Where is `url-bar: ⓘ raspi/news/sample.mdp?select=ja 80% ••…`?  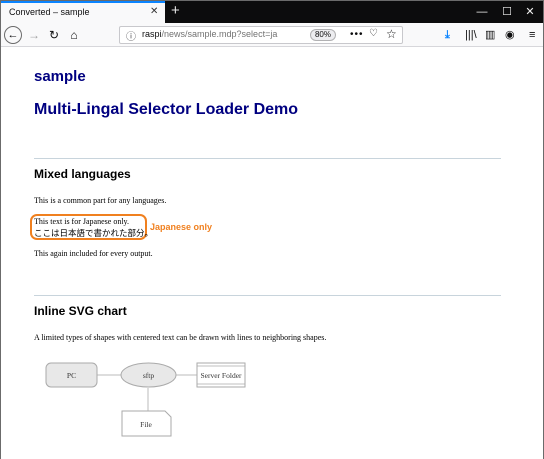
url-bar: ⓘ raspi/news/sample.mdp?select=ja 80% ••… is located at coordinates (261, 35).